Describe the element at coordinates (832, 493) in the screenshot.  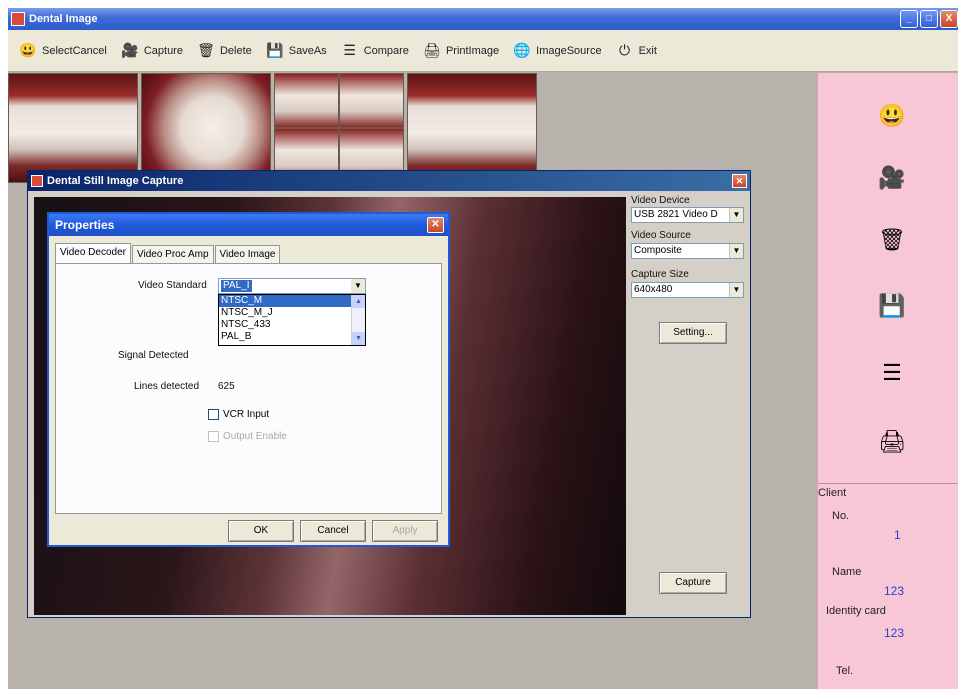
I see `client-title: Client` at that location.